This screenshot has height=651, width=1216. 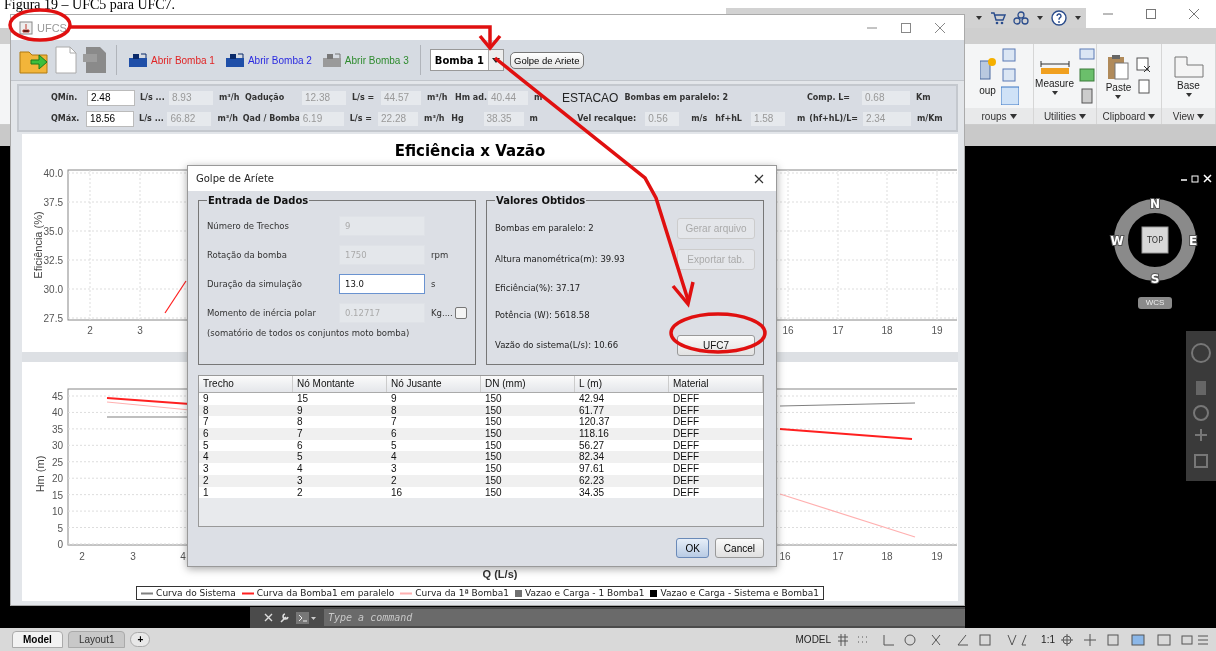 What do you see at coordinates (543, 315) in the screenshot?
I see `result-text: Potência (W): 5618.58` at bounding box center [543, 315].